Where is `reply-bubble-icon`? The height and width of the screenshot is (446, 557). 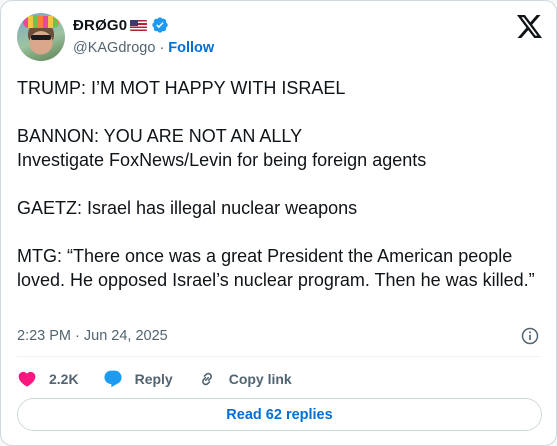
reply-bubble-icon is located at coordinates (113, 379).